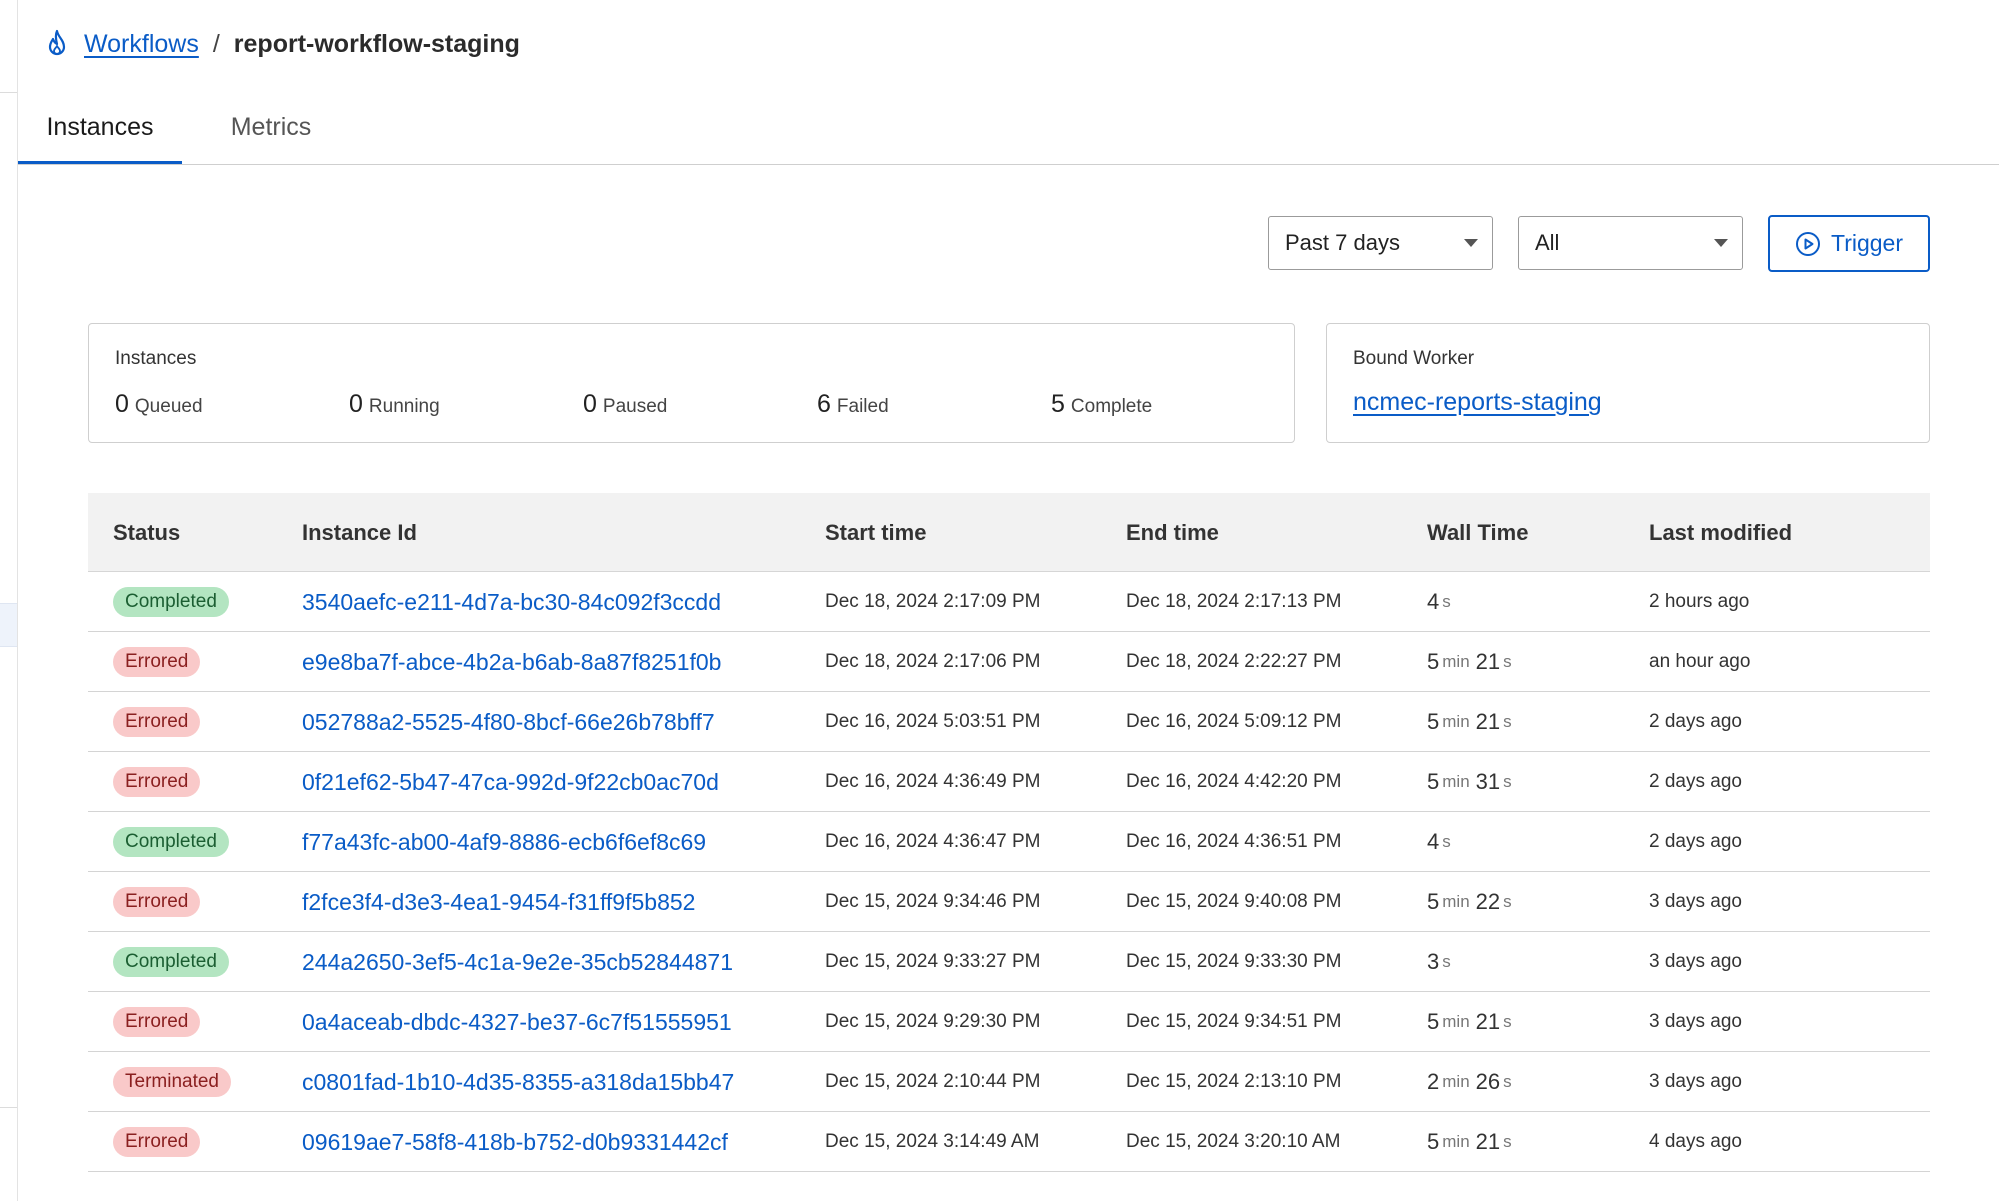 This screenshot has height=1201, width=1999. What do you see at coordinates (282, 44) in the screenshot?
I see `breadcrumb: Workflows / report-workflow-staging` at bounding box center [282, 44].